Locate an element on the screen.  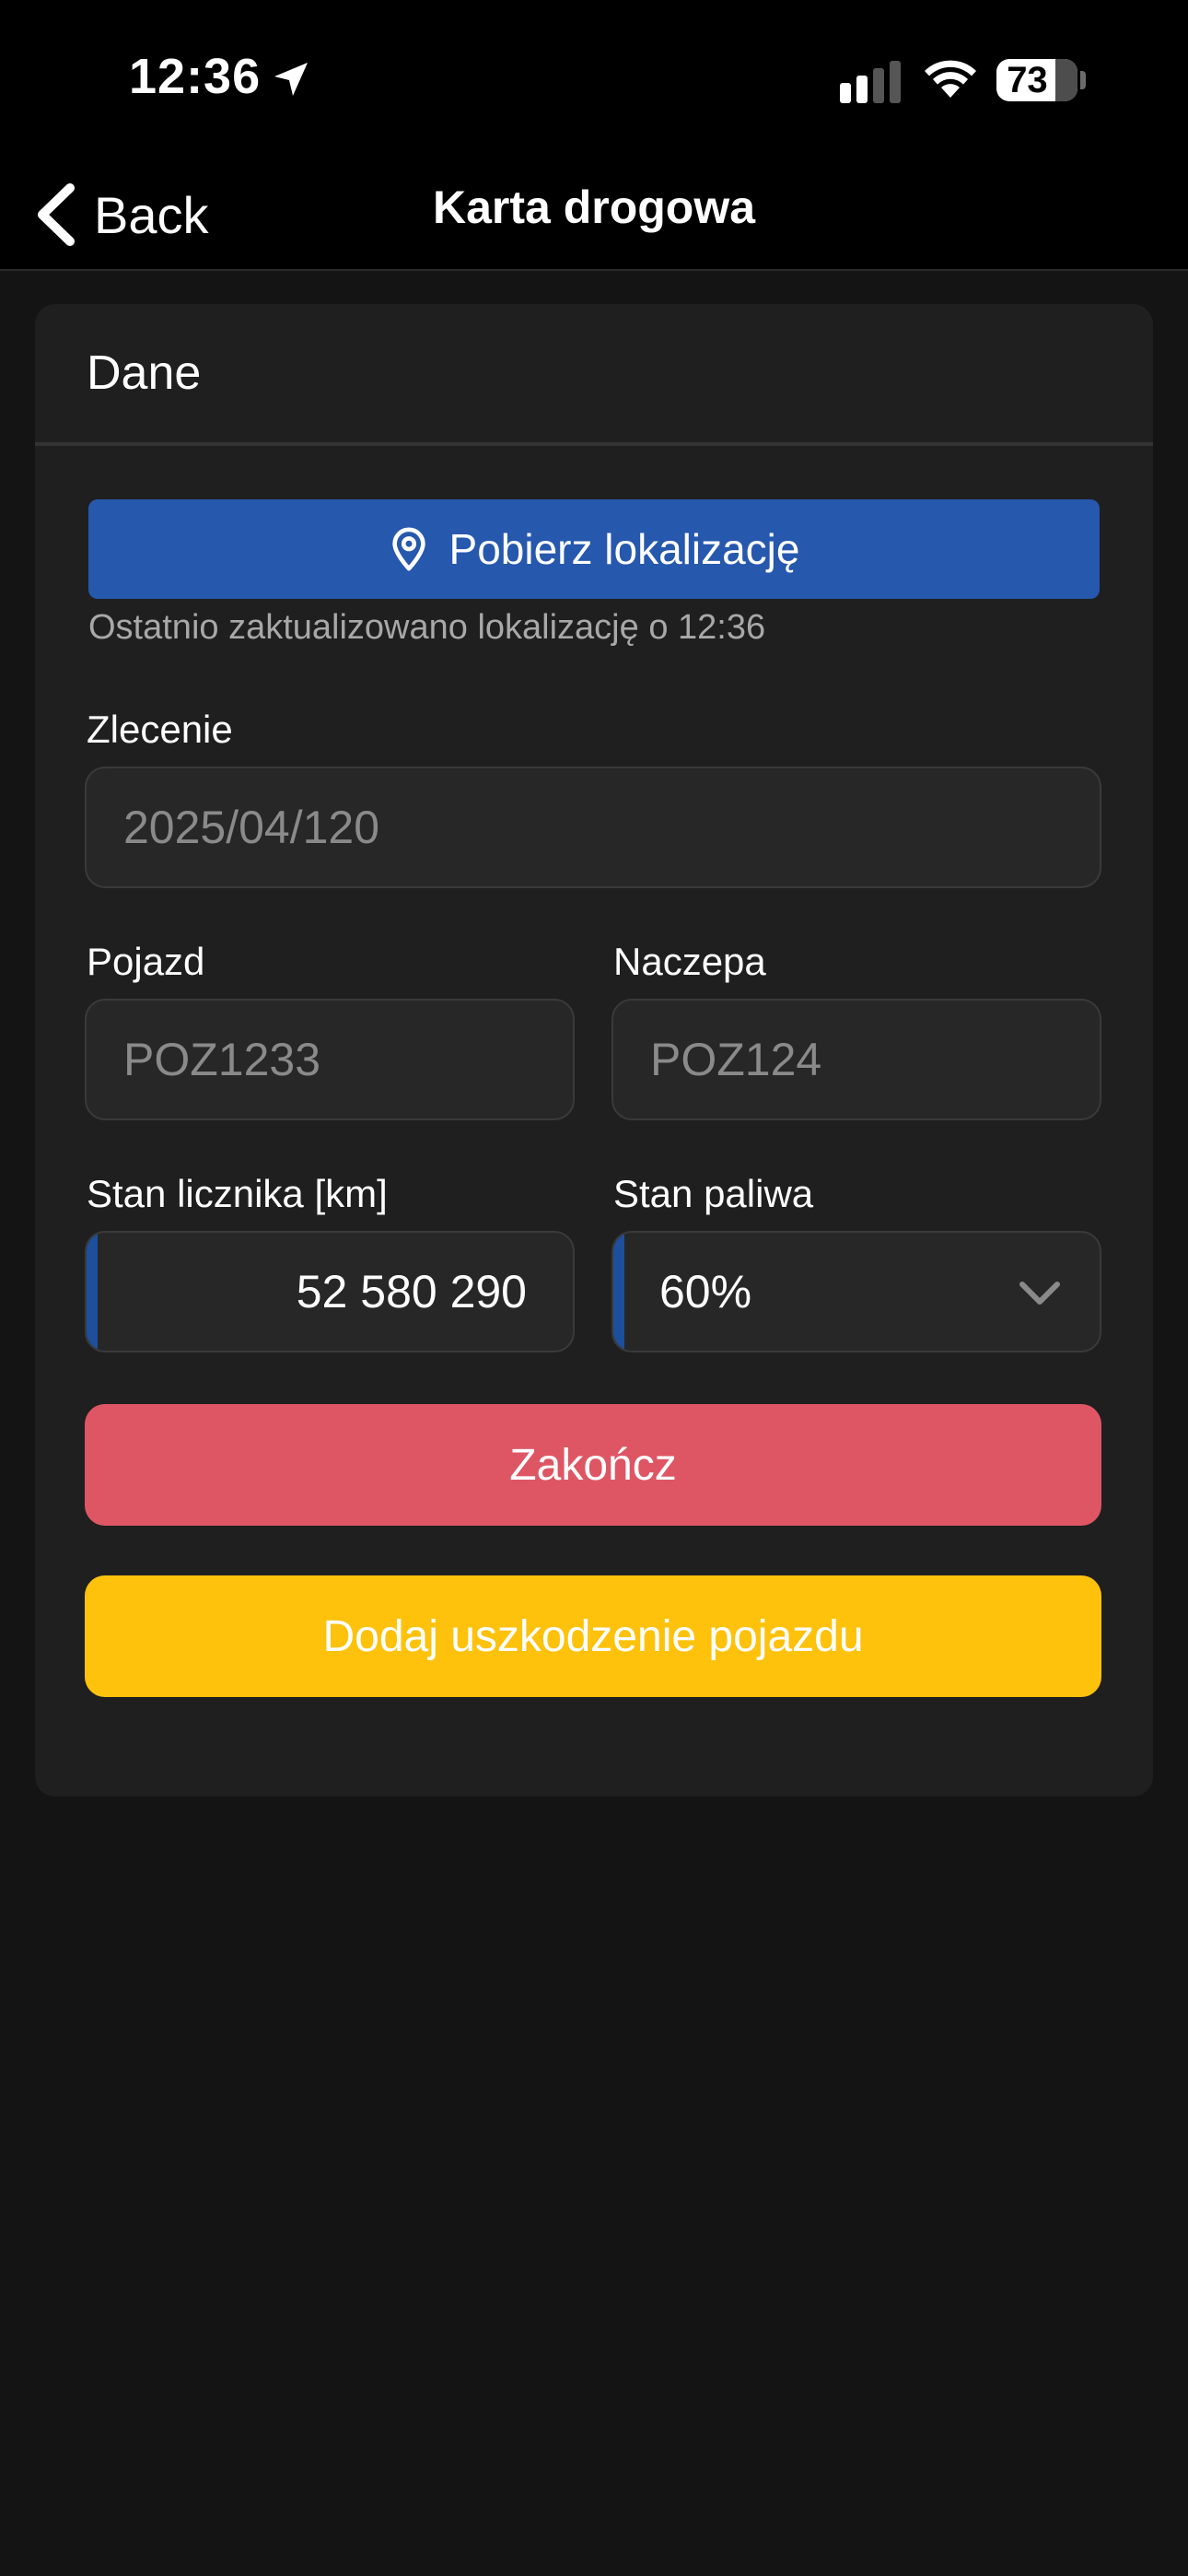
order-label: Zlecenie is located at coordinates (160, 729).